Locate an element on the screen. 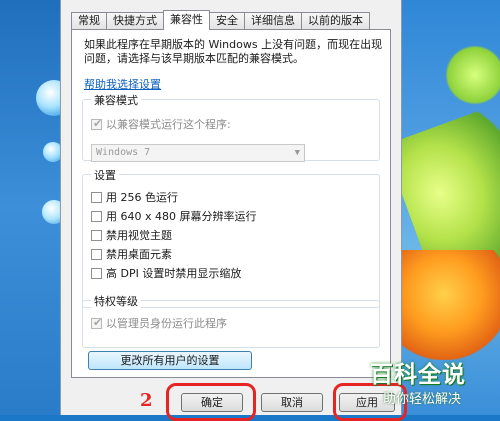 This screenshot has height=421, width=500. setting-label: 禁用视觉主题 is located at coordinates (139, 235).